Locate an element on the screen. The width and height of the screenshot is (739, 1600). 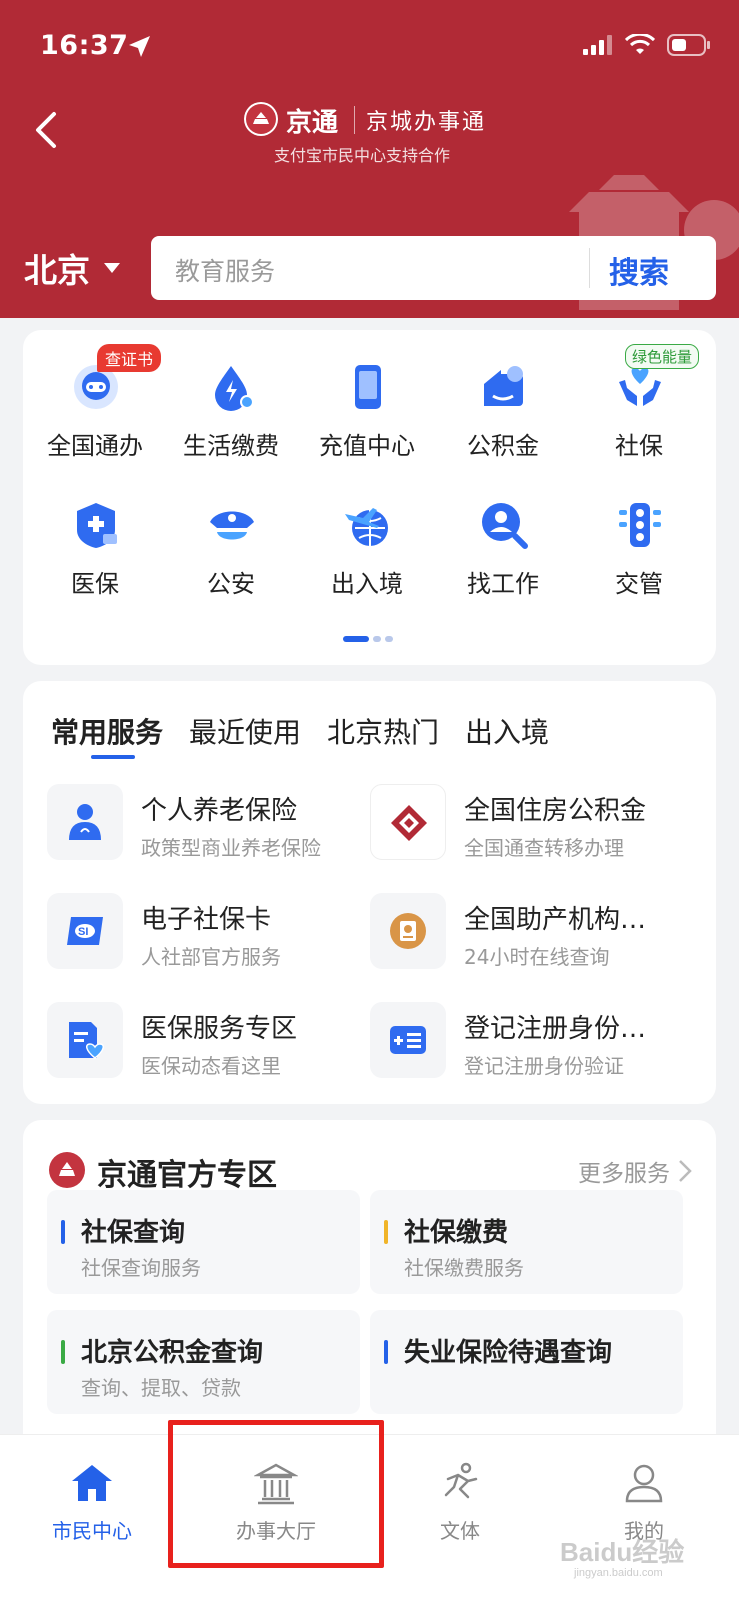
tab-culture-sports: 文体 is located at coordinates (460, 1495).